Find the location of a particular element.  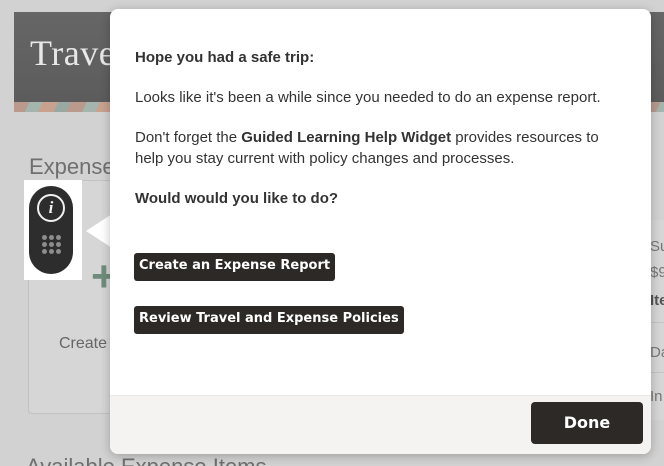

create-expense-report-button: Create an Expense Report is located at coordinates (235, 267).